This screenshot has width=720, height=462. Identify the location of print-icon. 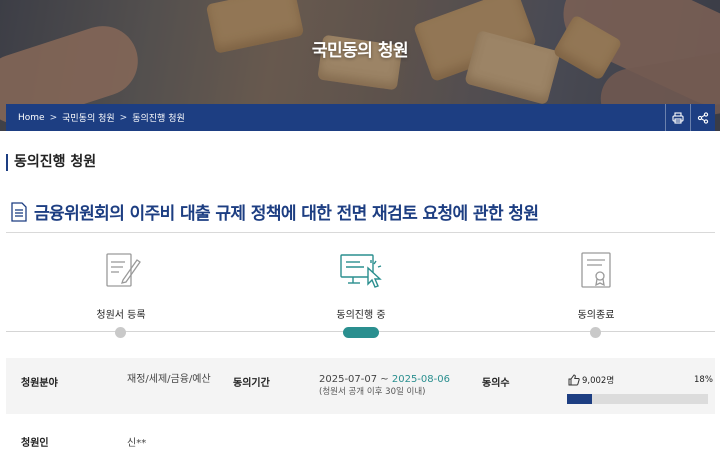
(678, 117).